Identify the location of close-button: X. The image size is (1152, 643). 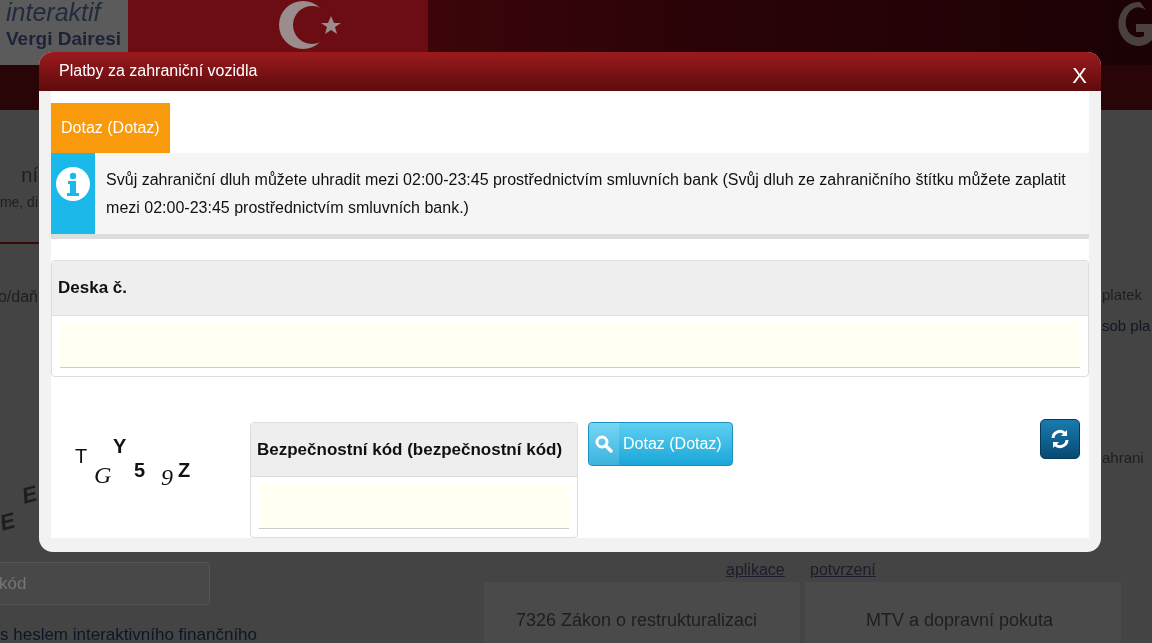
(1079, 76).